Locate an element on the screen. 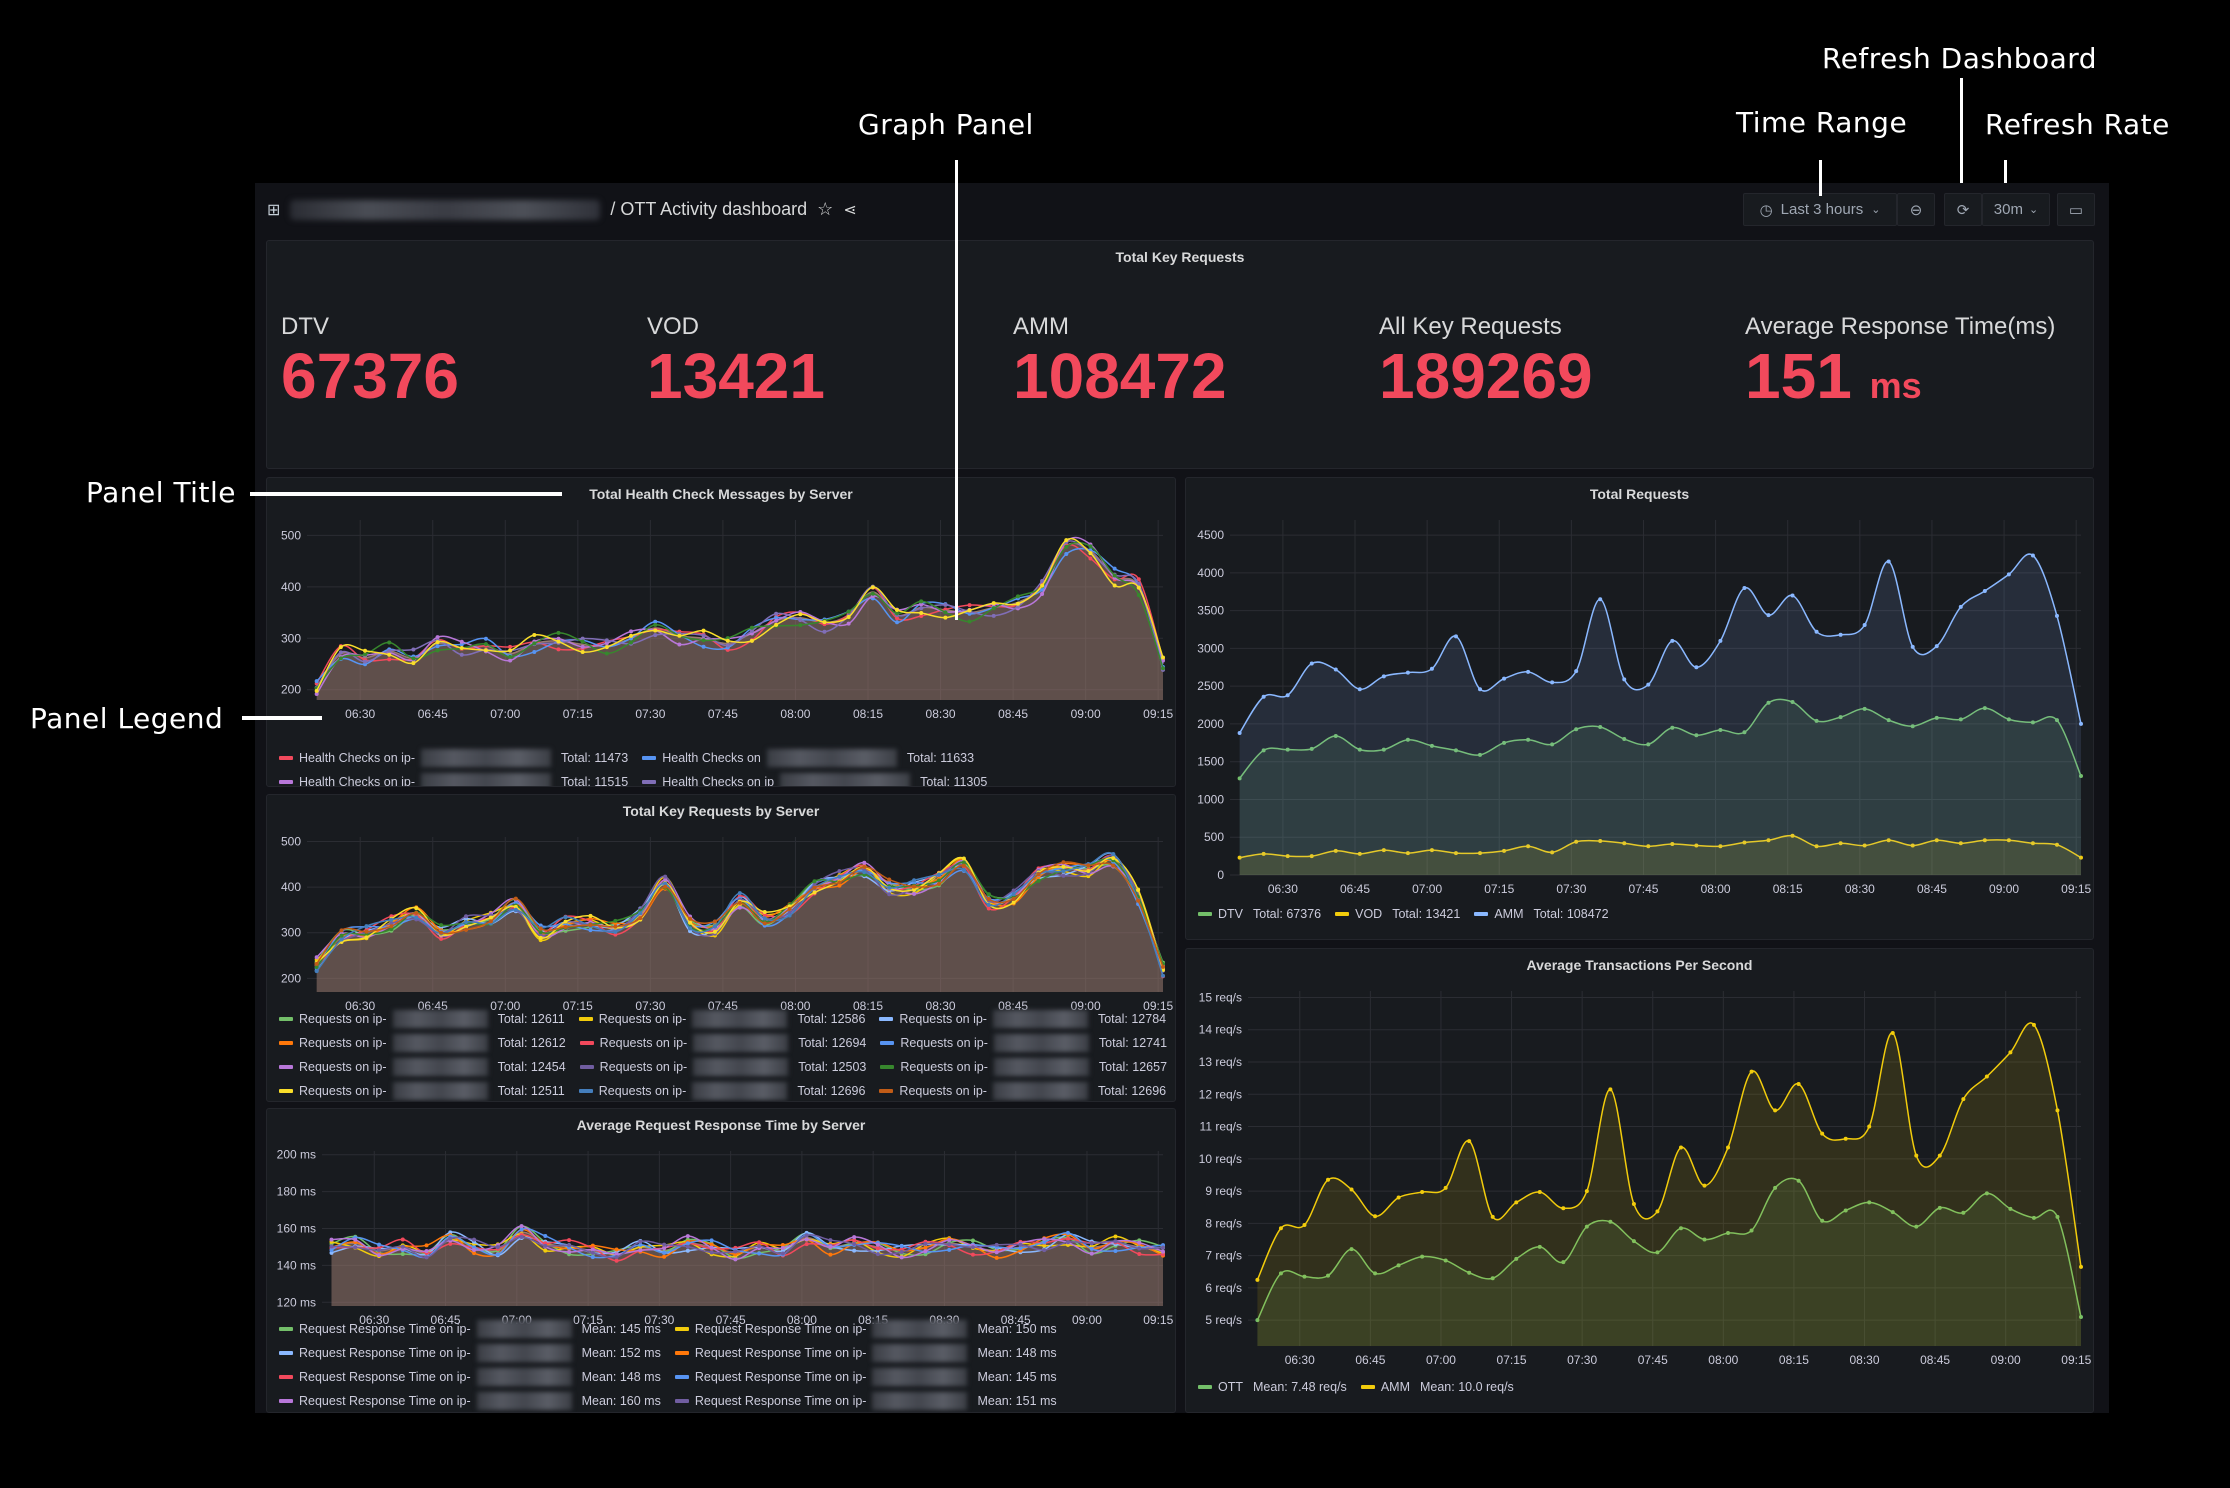 This screenshot has height=1488, width=2230. legend-item: Request Response Time on ip- Mean: 160 ms is located at coordinates (470, 1401).